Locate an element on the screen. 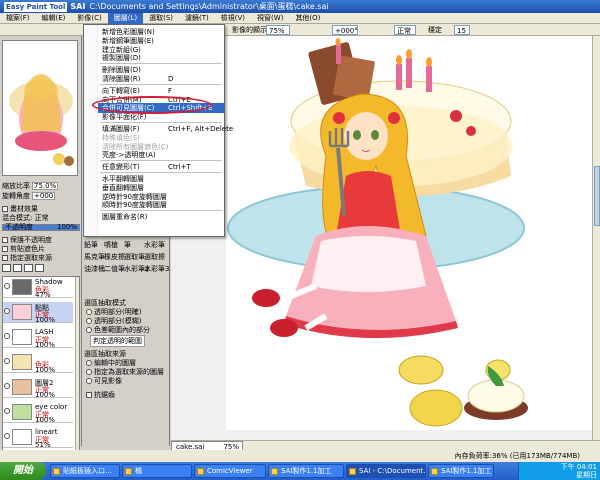 The height and width of the screenshot is (480, 600). layer-row: 點點 正常 100% is located at coordinates (38, 313).